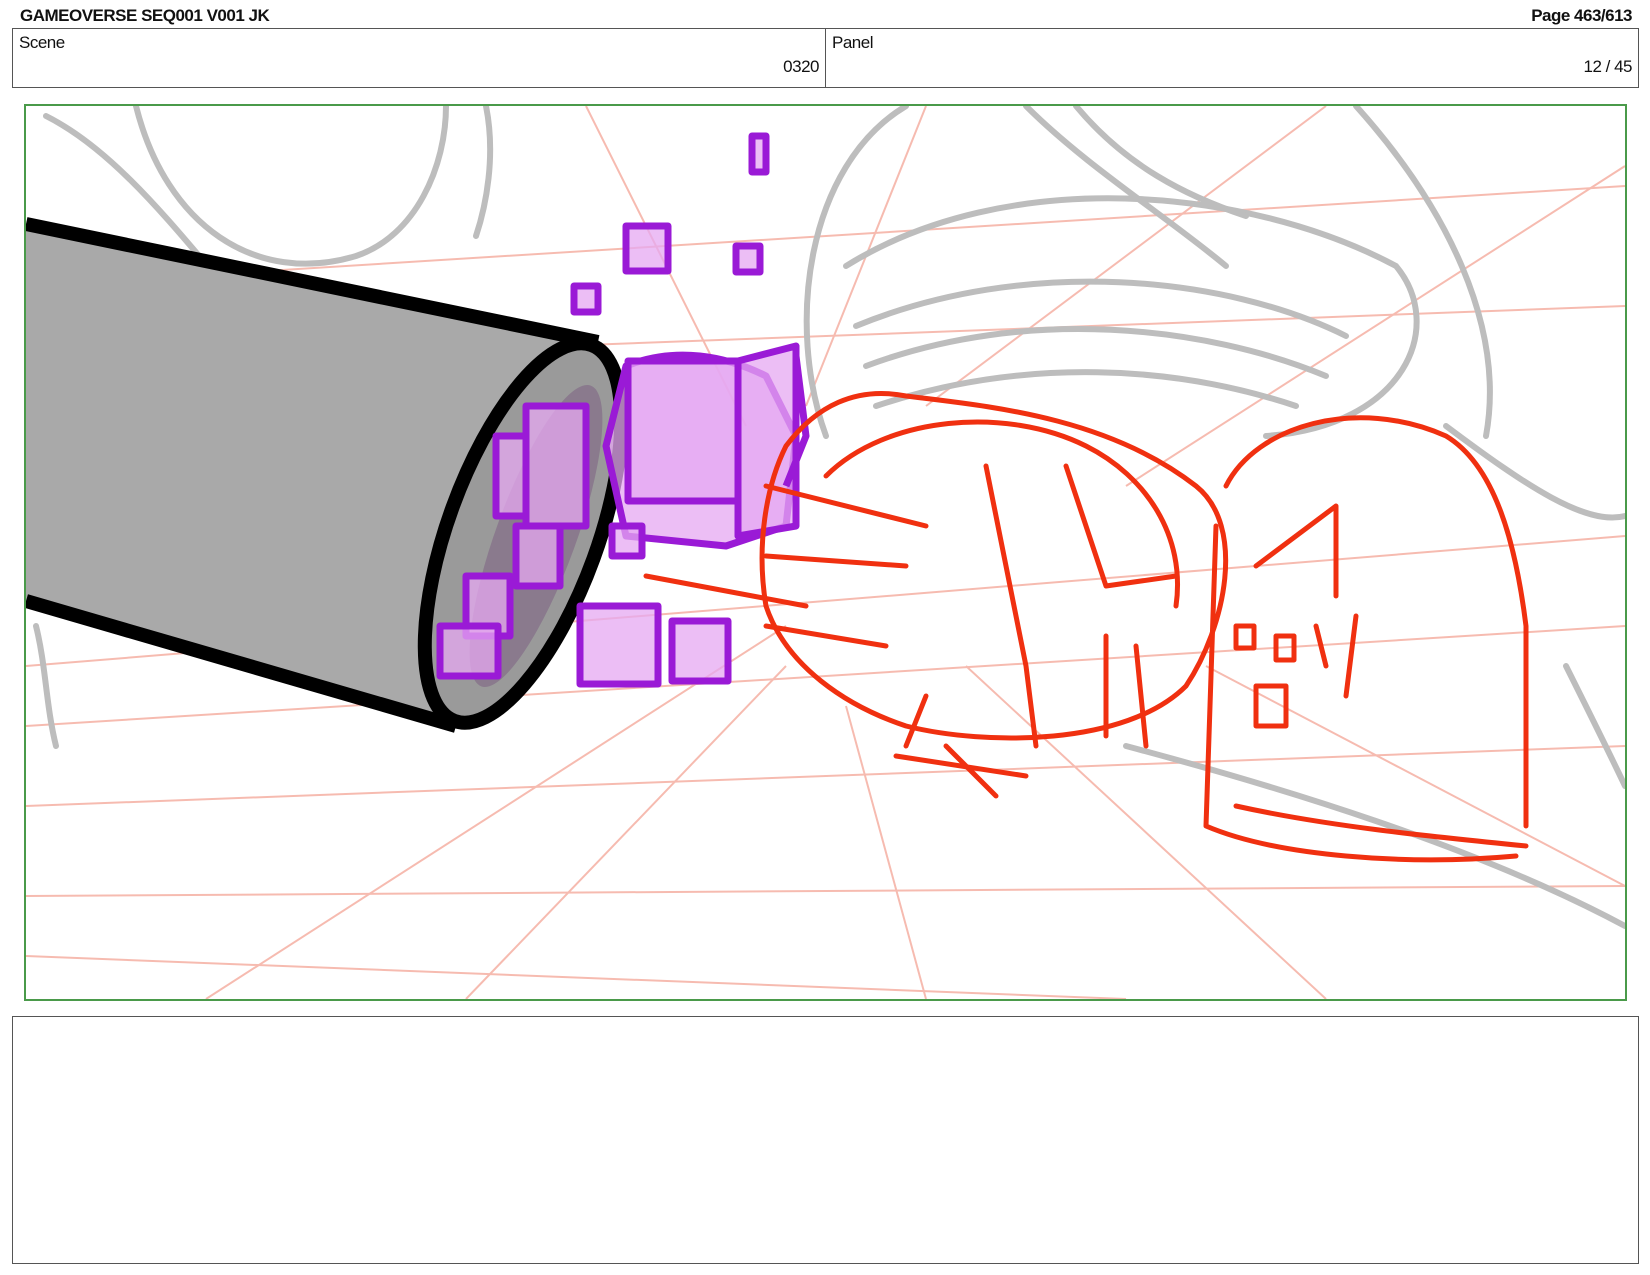 The height and width of the screenshot is (1275, 1650). I want to click on shot-info-bar: Scene 0320 Panel 12 / 45, so click(825, 58).